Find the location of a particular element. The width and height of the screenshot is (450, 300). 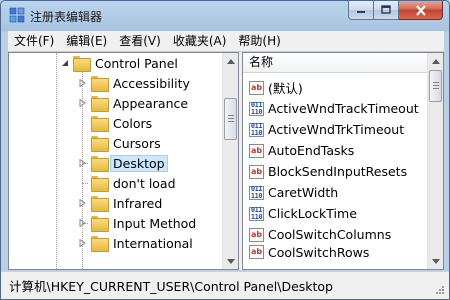

tree-node-dont-load: don't load is located at coordinates (127, 183).